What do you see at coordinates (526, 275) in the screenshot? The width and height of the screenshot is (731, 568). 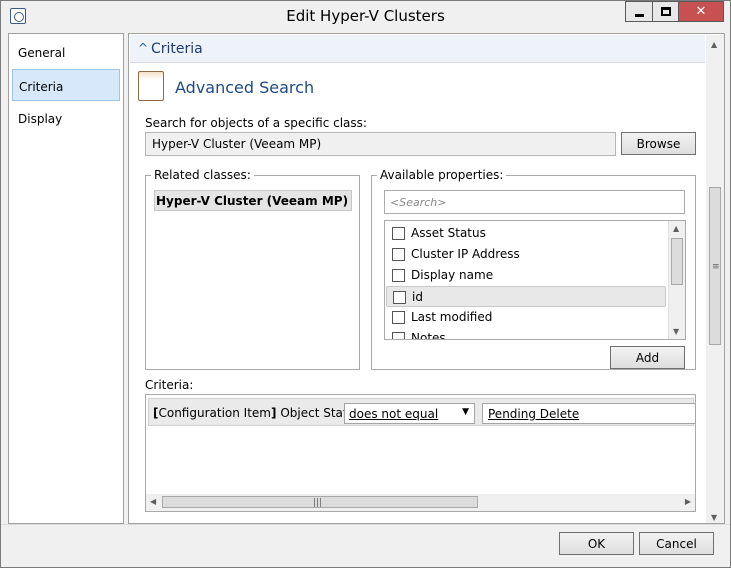 I see `list-item: Display name` at bounding box center [526, 275].